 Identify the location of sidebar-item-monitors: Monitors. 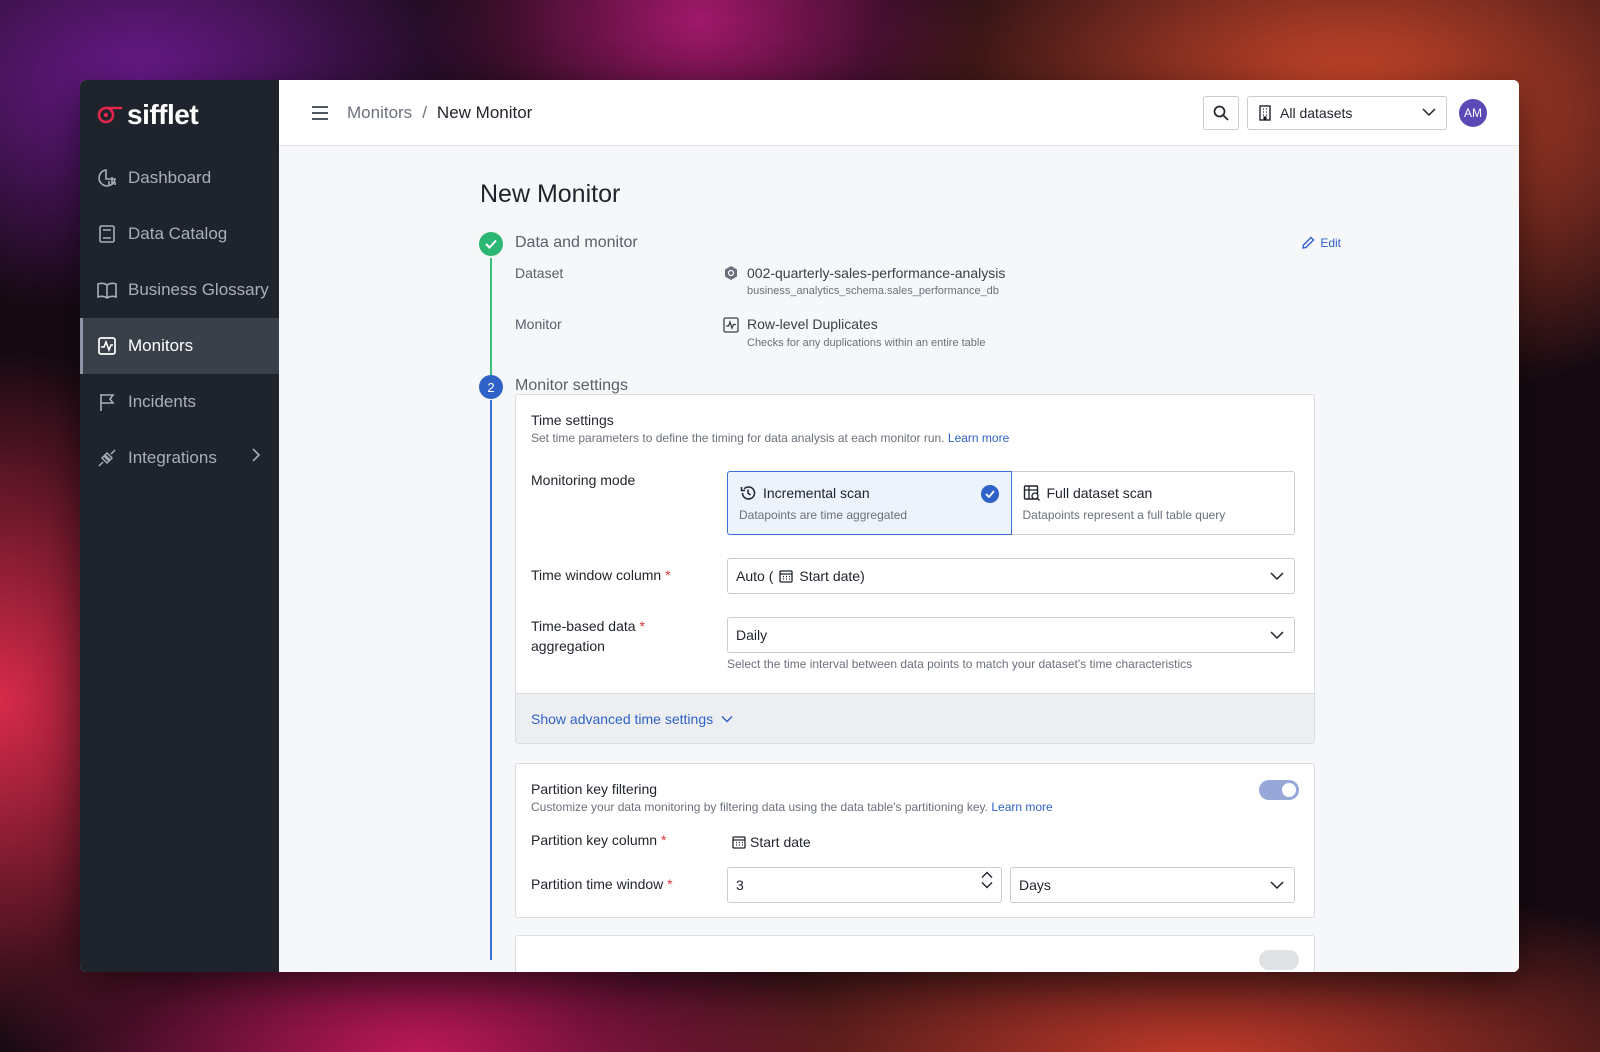
(179, 346).